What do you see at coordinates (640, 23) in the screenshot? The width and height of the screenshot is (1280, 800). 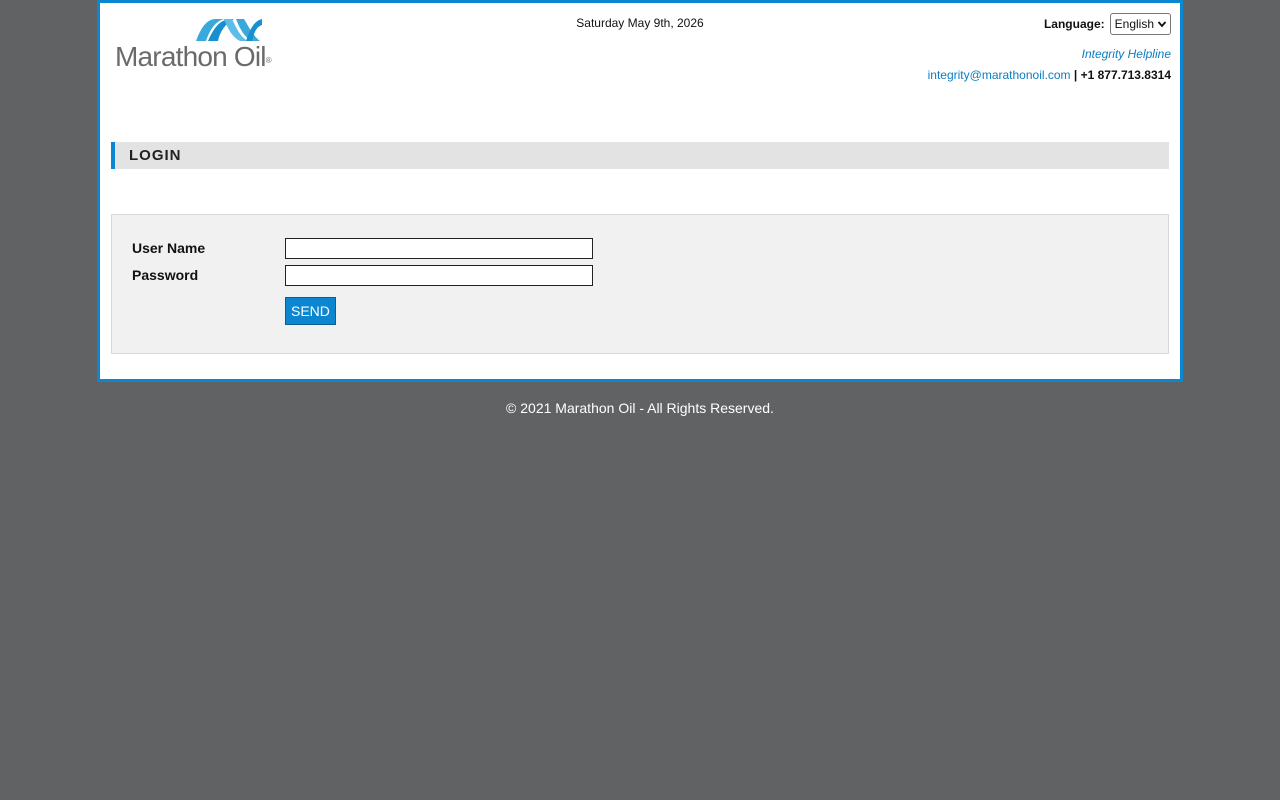 I see `current-date: Saturday May 9th, 2026` at bounding box center [640, 23].